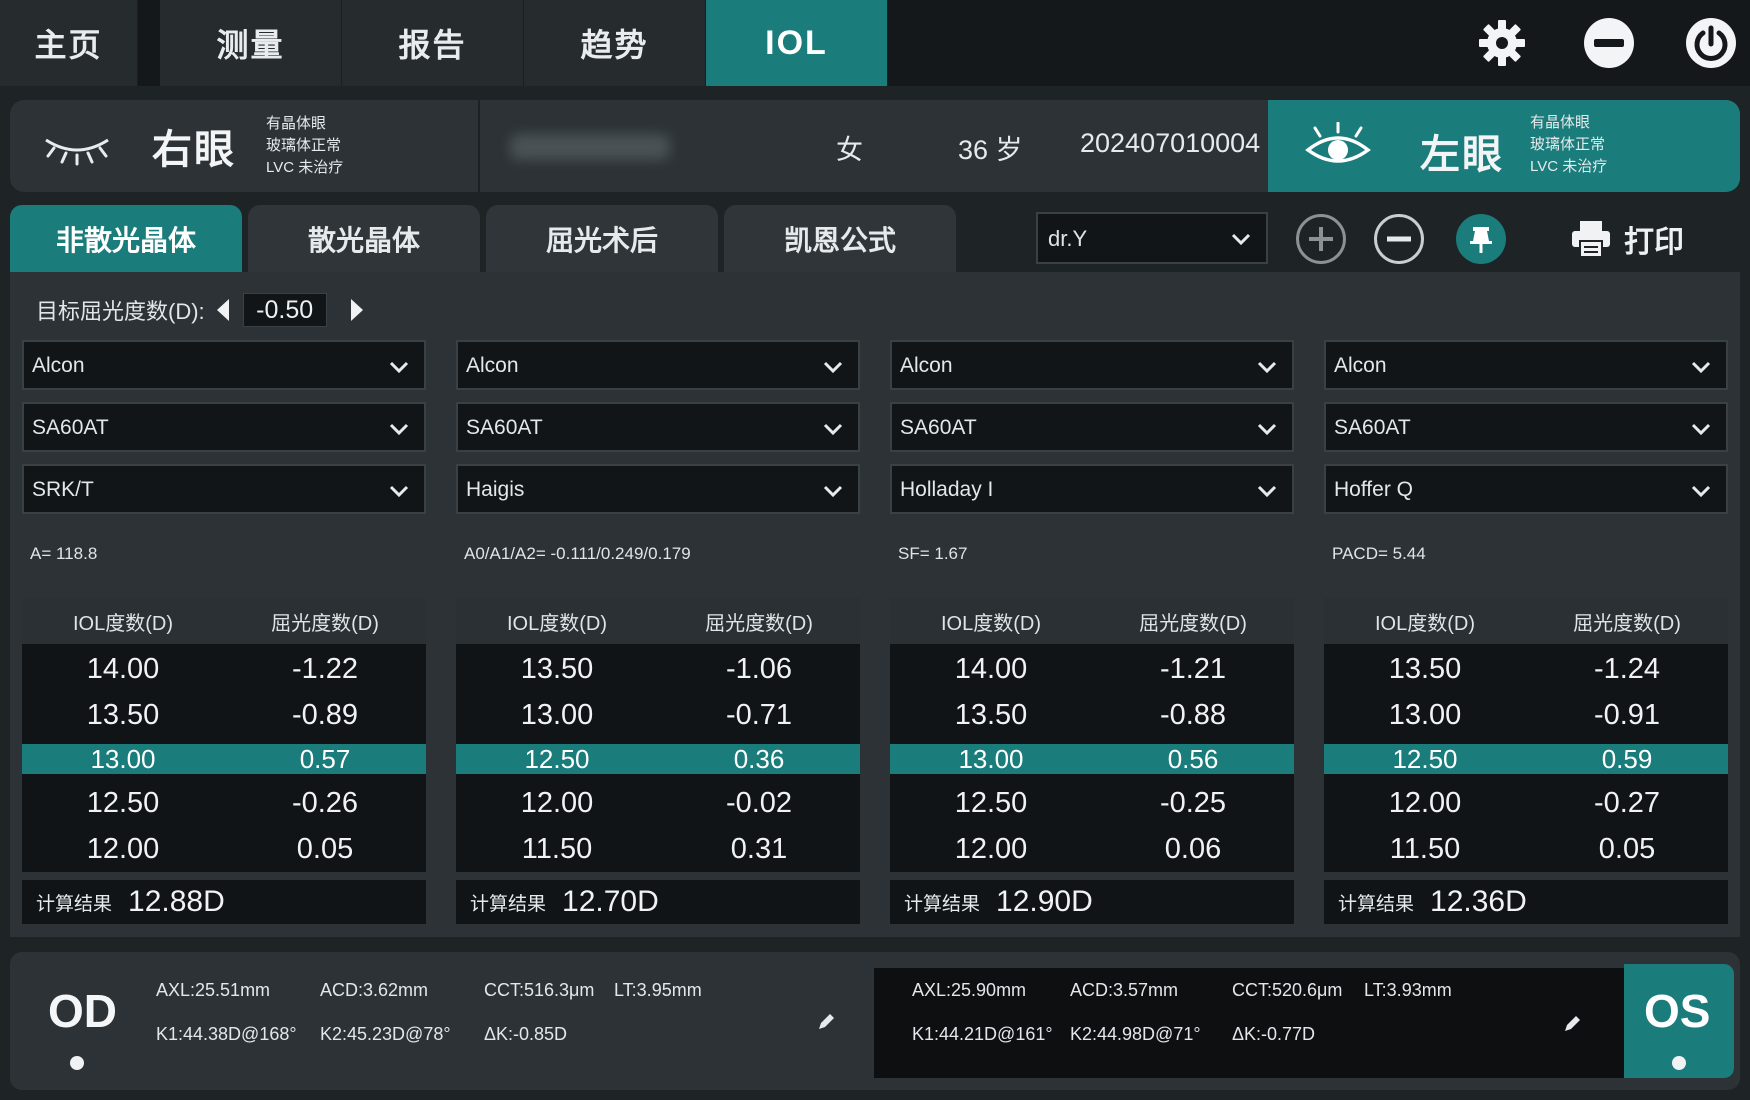 This screenshot has width=1750, height=1100. I want to click on table-row: 14.00 -1.22, so click(224, 669).